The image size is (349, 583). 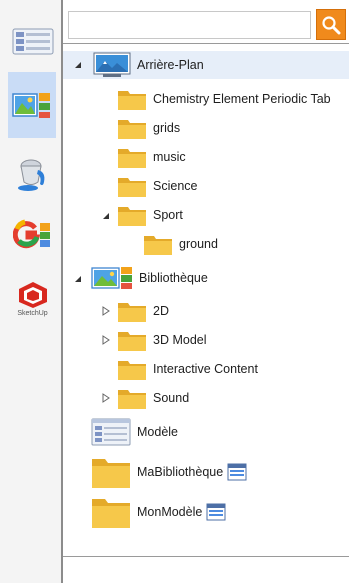 I want to click on tree-node-sport: Sport, so click(x=141, y=215).